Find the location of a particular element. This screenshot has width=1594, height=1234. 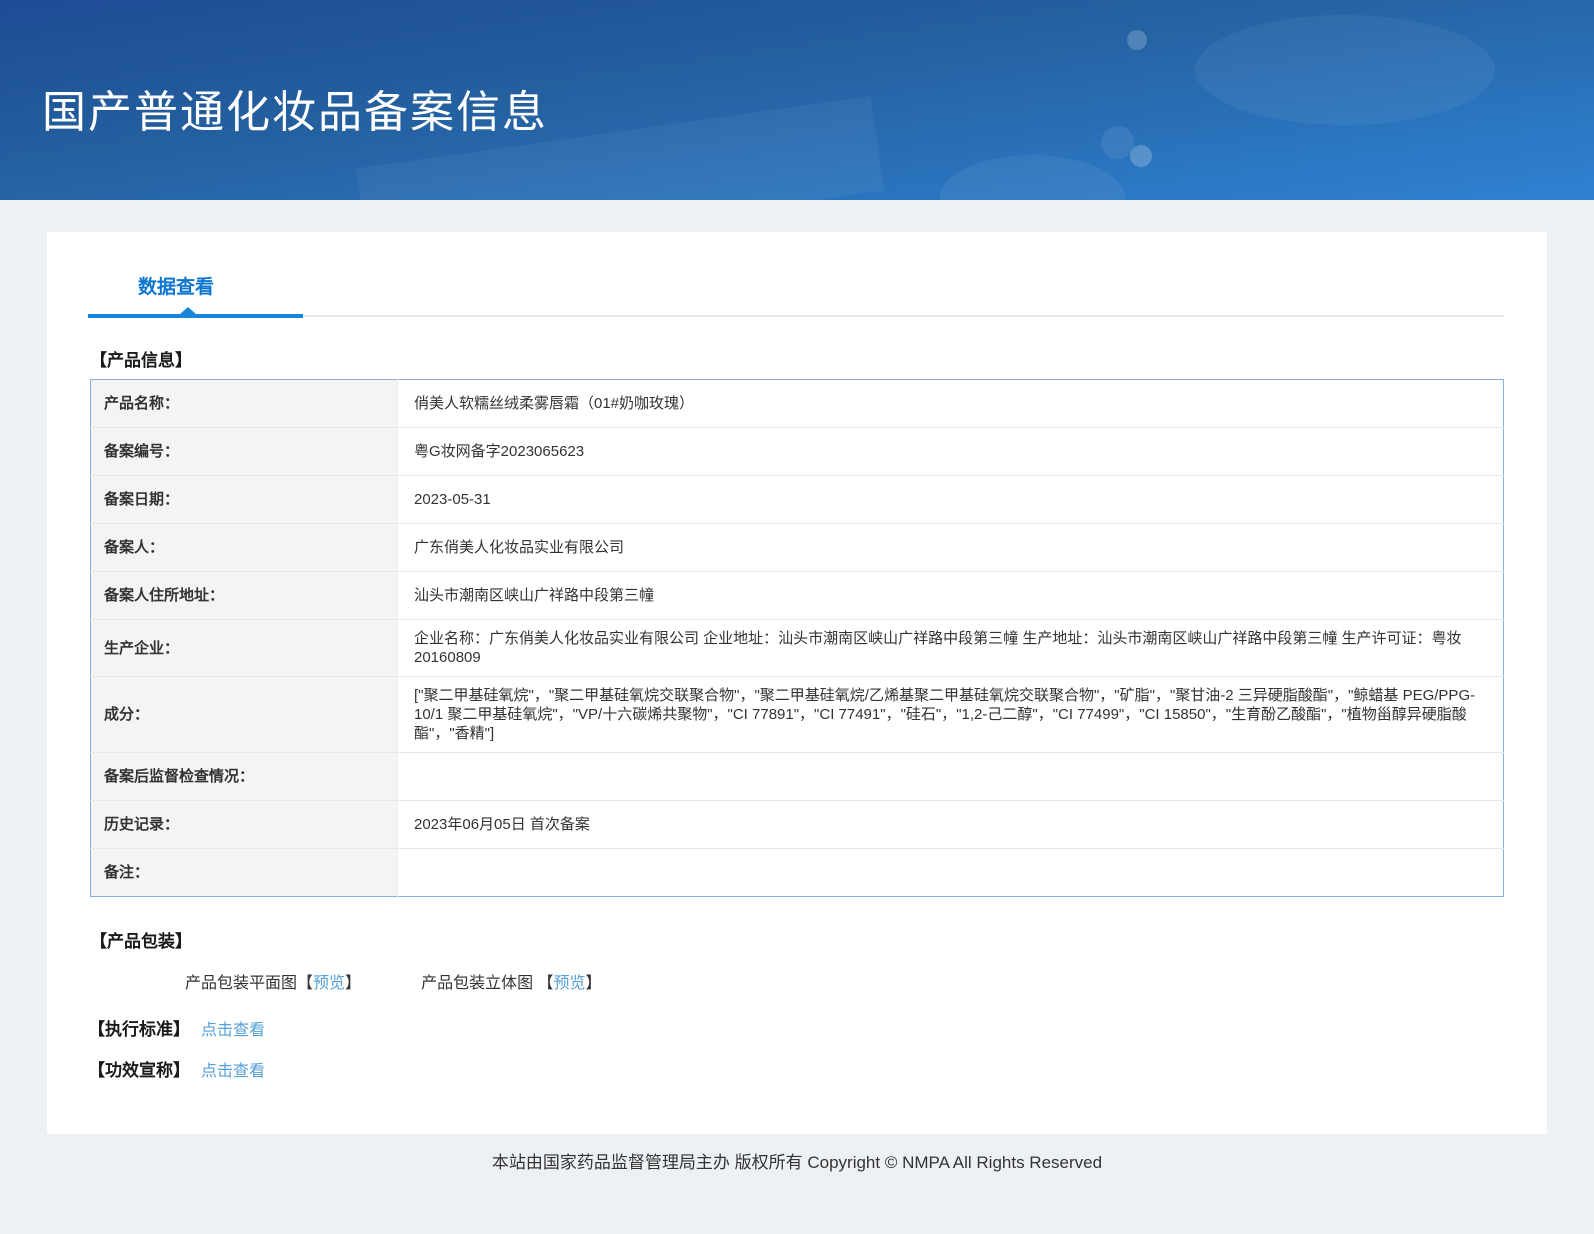

efficacy-view-link: 点击查看 is located at coordinates (233, 1071).